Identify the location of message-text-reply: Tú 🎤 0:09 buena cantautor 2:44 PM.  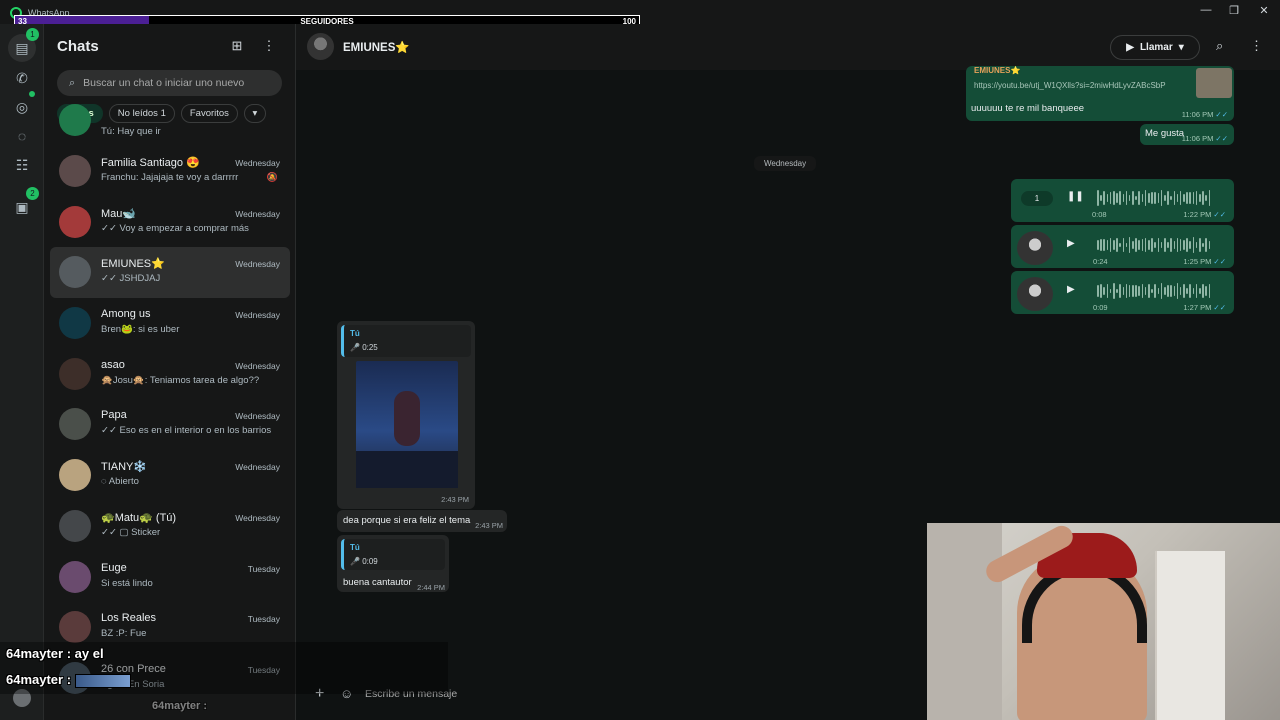
(393, 563).